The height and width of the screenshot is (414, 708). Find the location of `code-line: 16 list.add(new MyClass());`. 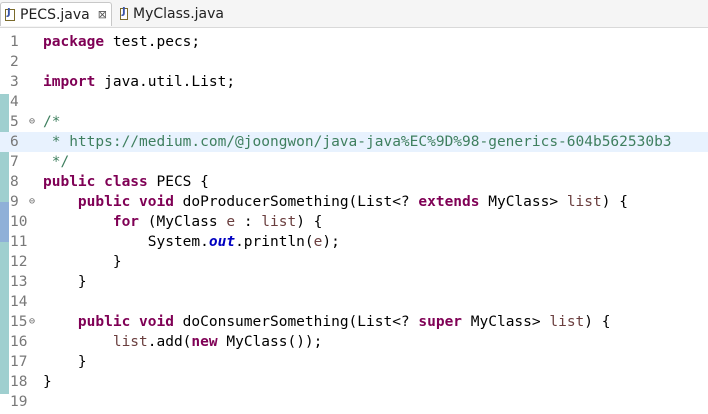

code-line: 16 list.add(new MyClass()); is located at coordinates (354, 342).